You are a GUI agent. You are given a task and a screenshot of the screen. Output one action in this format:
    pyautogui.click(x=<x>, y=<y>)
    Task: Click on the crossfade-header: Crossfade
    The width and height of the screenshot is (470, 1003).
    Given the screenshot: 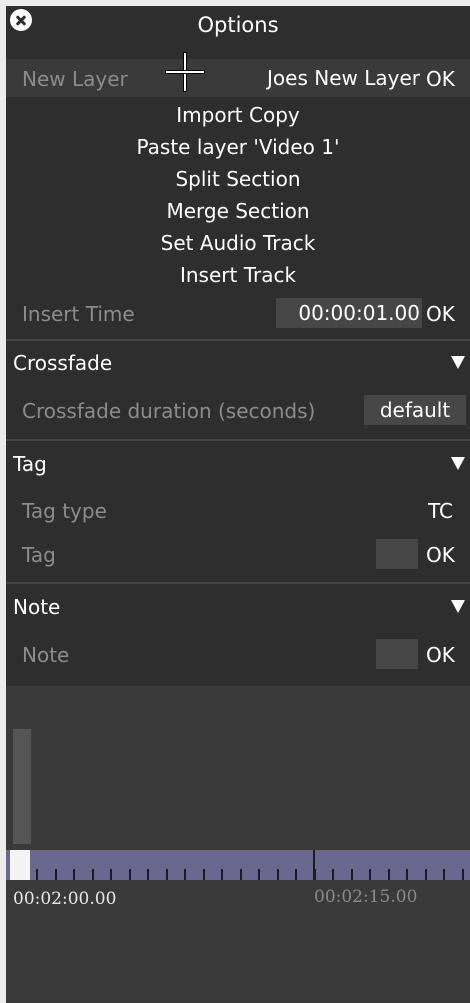 What is the action you would take?
    pyautogui.click(x=62, y=363)
    